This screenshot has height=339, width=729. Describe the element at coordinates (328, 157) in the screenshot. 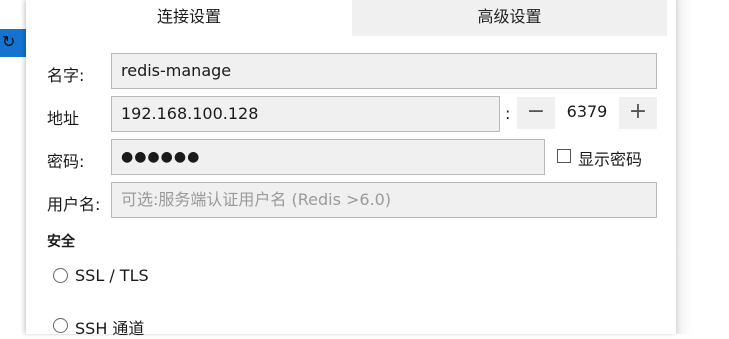

I see `password-field: ●●●●●●` at that location.